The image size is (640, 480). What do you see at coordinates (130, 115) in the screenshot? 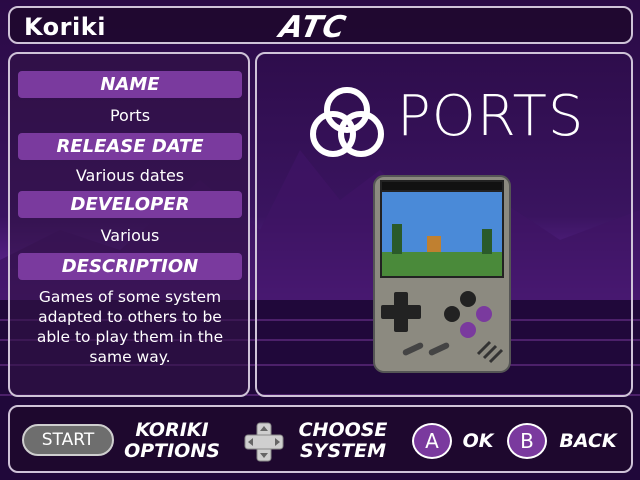
I see `name-value: Ports` at bounding box center [130, 115].